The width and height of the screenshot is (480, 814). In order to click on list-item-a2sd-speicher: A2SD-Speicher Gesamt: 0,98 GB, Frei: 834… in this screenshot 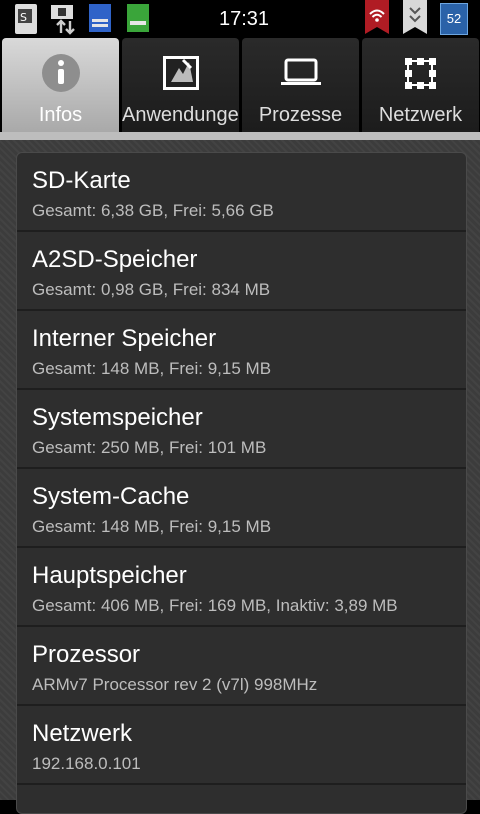, I will do `click(241, 271)`.